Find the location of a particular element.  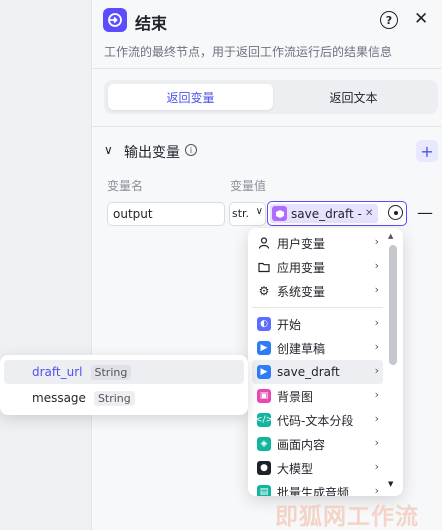

dropdown-item-user-vars: 用户变量 › is located at coordinates (317, 243).